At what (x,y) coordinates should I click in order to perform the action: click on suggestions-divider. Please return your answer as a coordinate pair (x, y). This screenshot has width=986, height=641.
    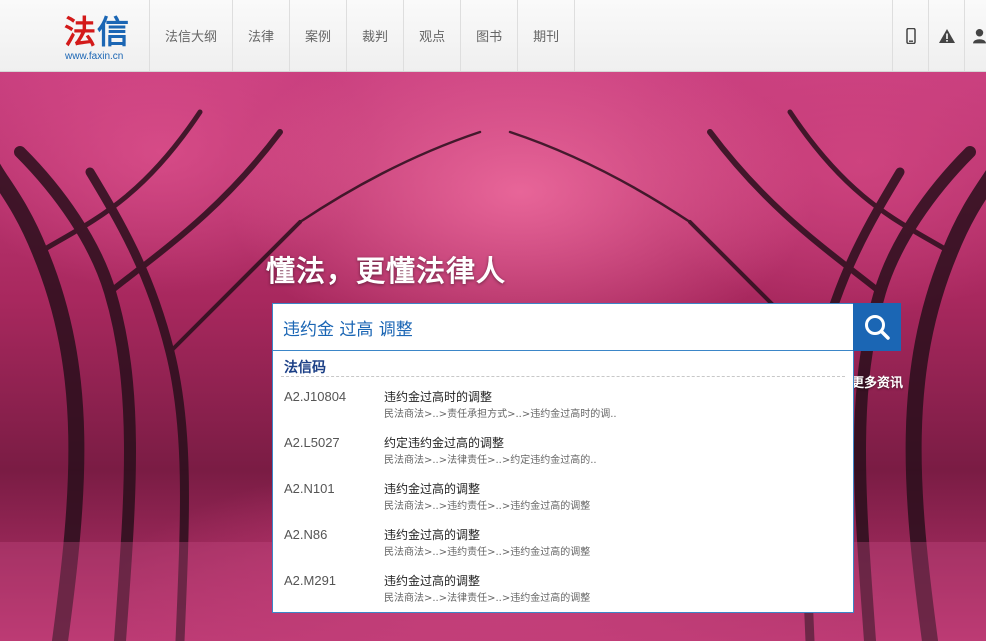
    Looking at the image, I should click on (563, 376).